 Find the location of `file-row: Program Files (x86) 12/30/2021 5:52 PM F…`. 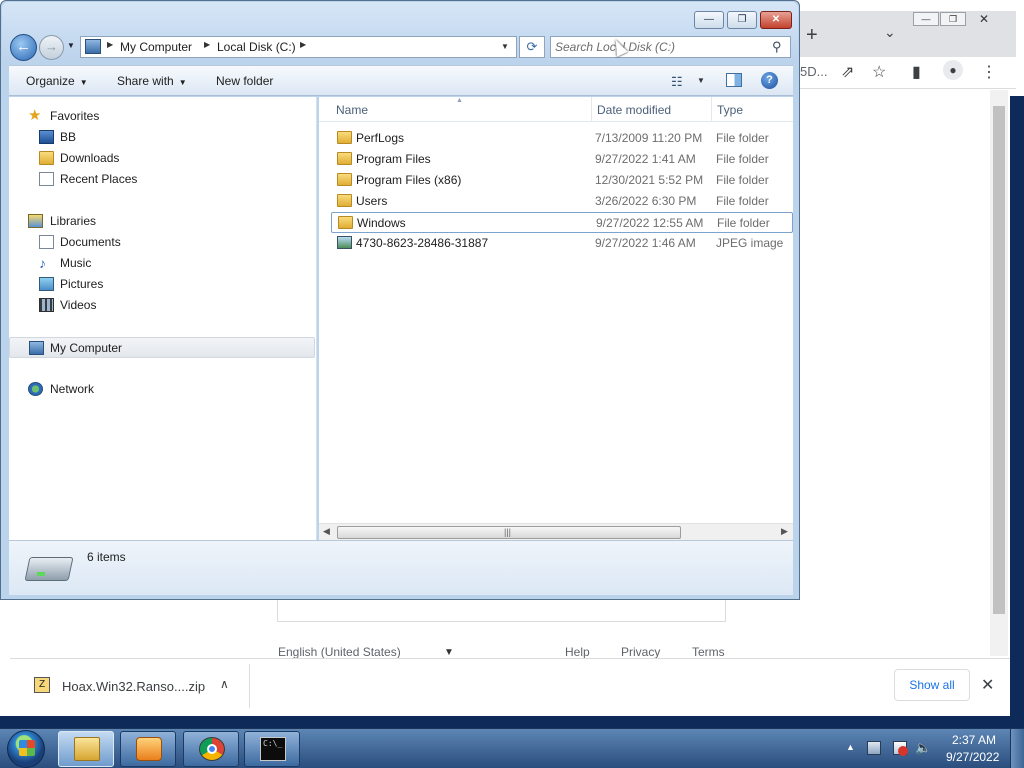

file-row: Program Files (x86) 12/30/2021 5:52 PM F… is located at coordinates (562, 180).